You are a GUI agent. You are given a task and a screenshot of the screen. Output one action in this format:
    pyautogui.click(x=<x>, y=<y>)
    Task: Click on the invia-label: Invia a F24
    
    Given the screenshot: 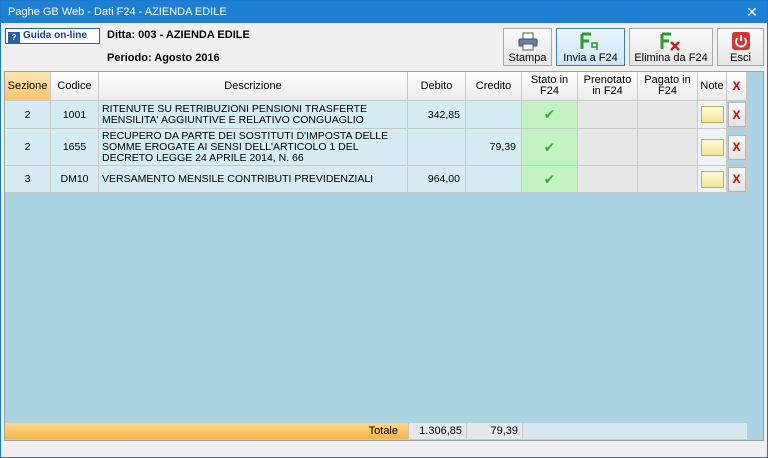 What is the action you would take?
    pyautogui.click(x=590, y=58)
    